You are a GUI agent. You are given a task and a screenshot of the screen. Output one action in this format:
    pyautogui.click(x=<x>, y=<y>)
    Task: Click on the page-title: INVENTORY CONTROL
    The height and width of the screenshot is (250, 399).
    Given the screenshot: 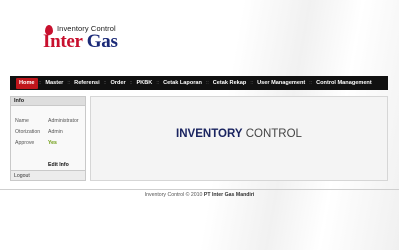 What is the action you would take?
    pyautogui.click(x=239, y=134)
    